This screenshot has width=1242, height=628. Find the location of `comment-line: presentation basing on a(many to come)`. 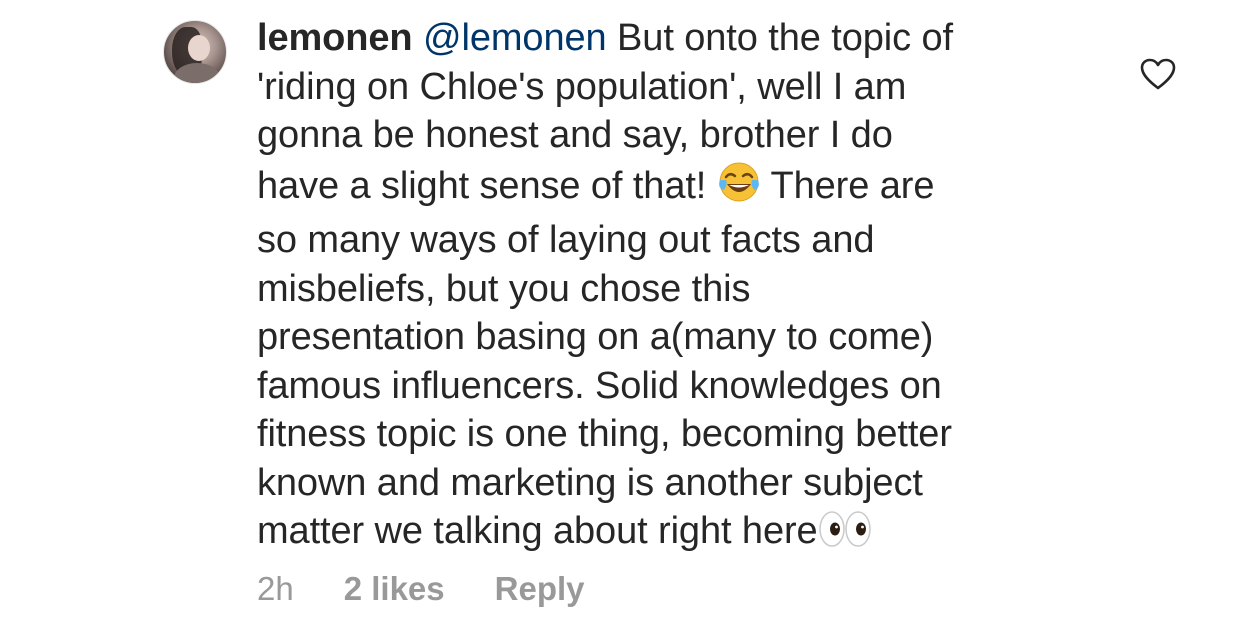

comment-line: presentation basing on a(many to come) is located at coordinates (595, 337).